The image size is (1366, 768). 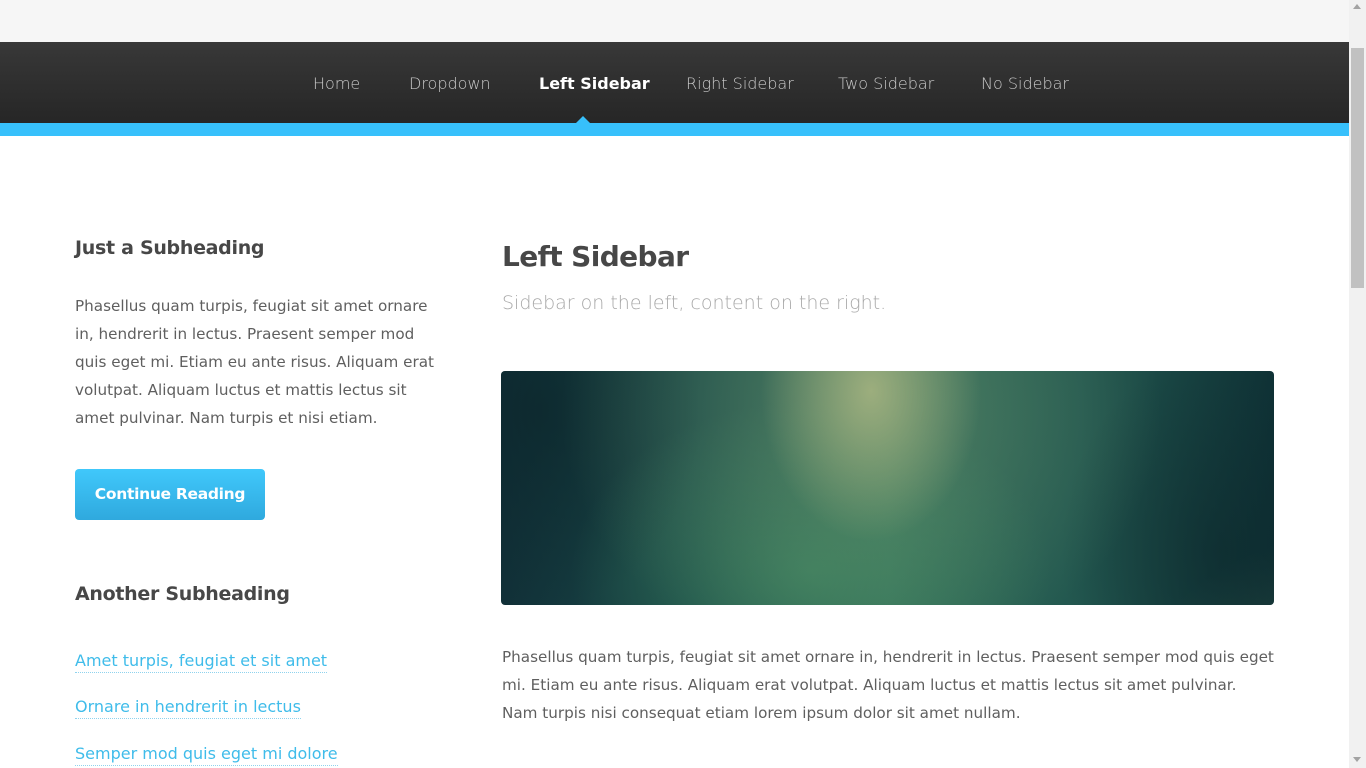 What do you see at coordinates (674, 21) in the screenshot?
I see `top-strip` at bounding box center [674, 21].